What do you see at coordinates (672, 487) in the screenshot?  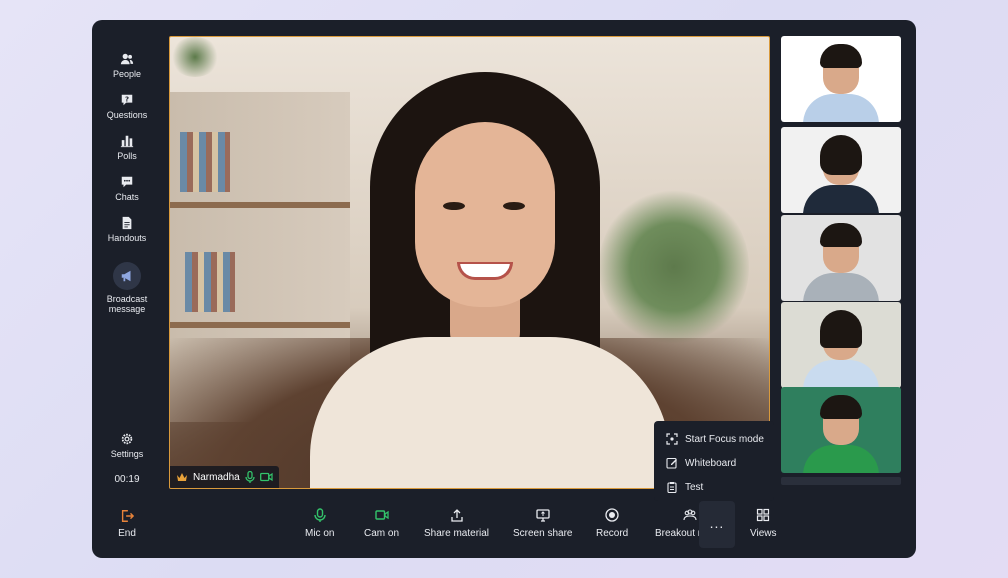 I see `clipboard-icon` at bounding box center [672, 487].